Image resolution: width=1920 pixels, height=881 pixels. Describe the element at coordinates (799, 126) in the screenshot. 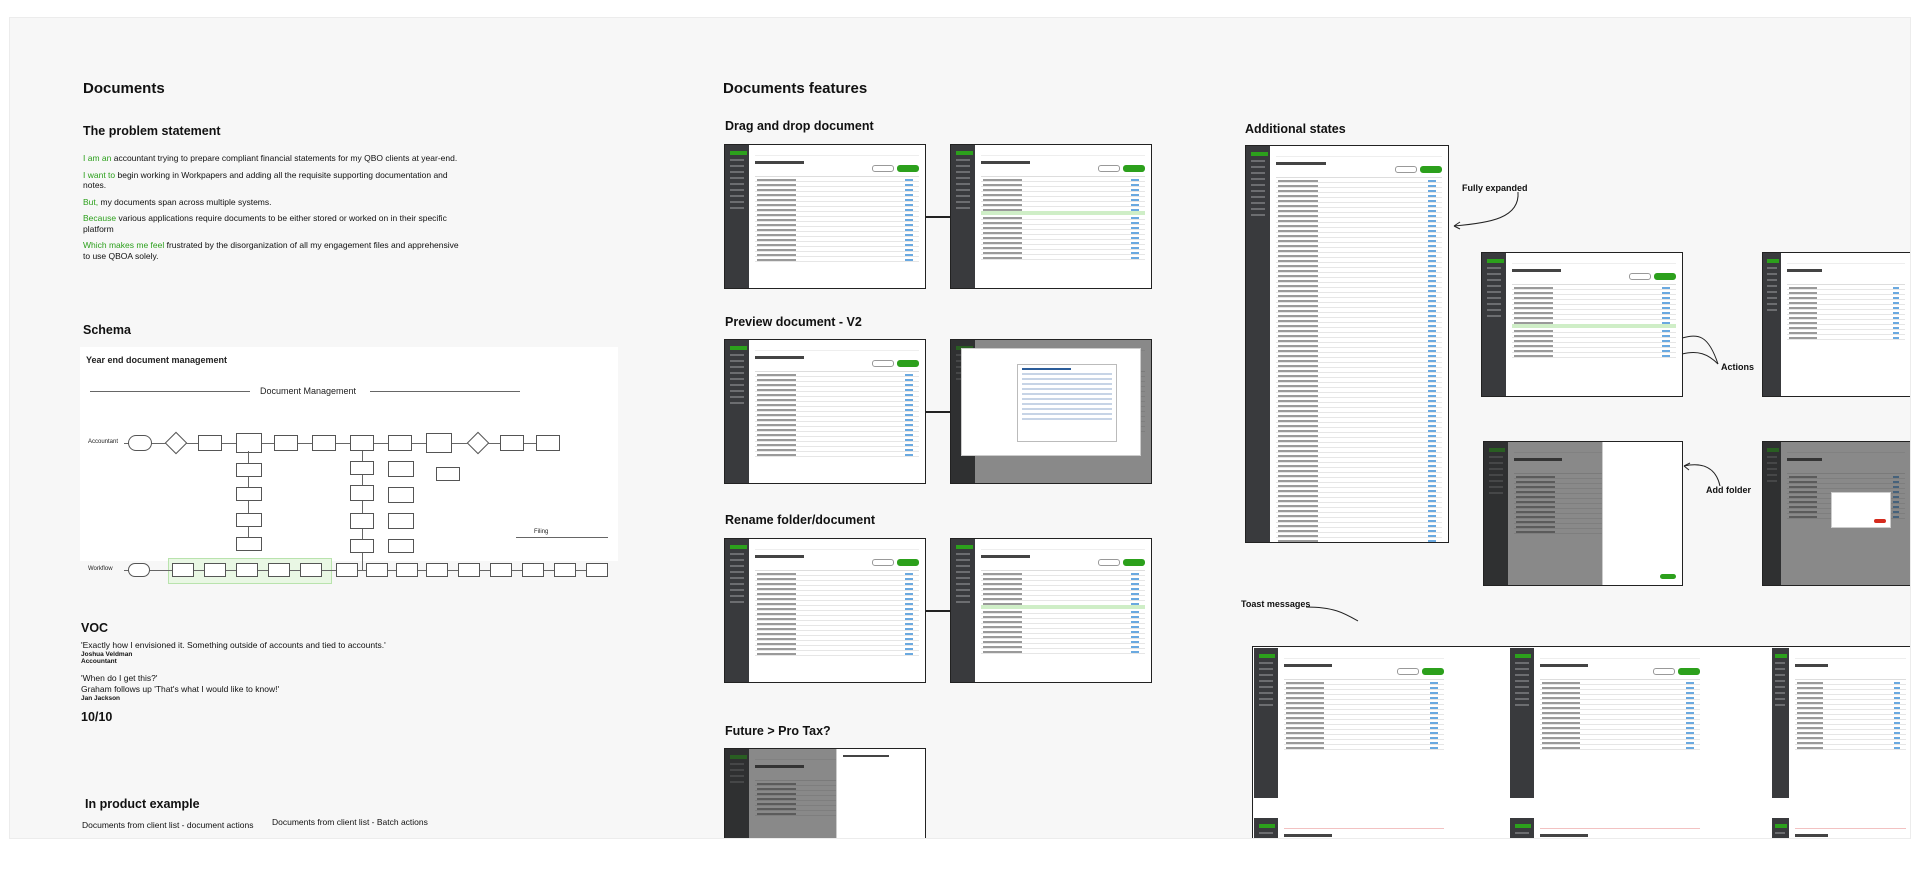

I see `section-drag-drop: Drag and drop document` at that location.